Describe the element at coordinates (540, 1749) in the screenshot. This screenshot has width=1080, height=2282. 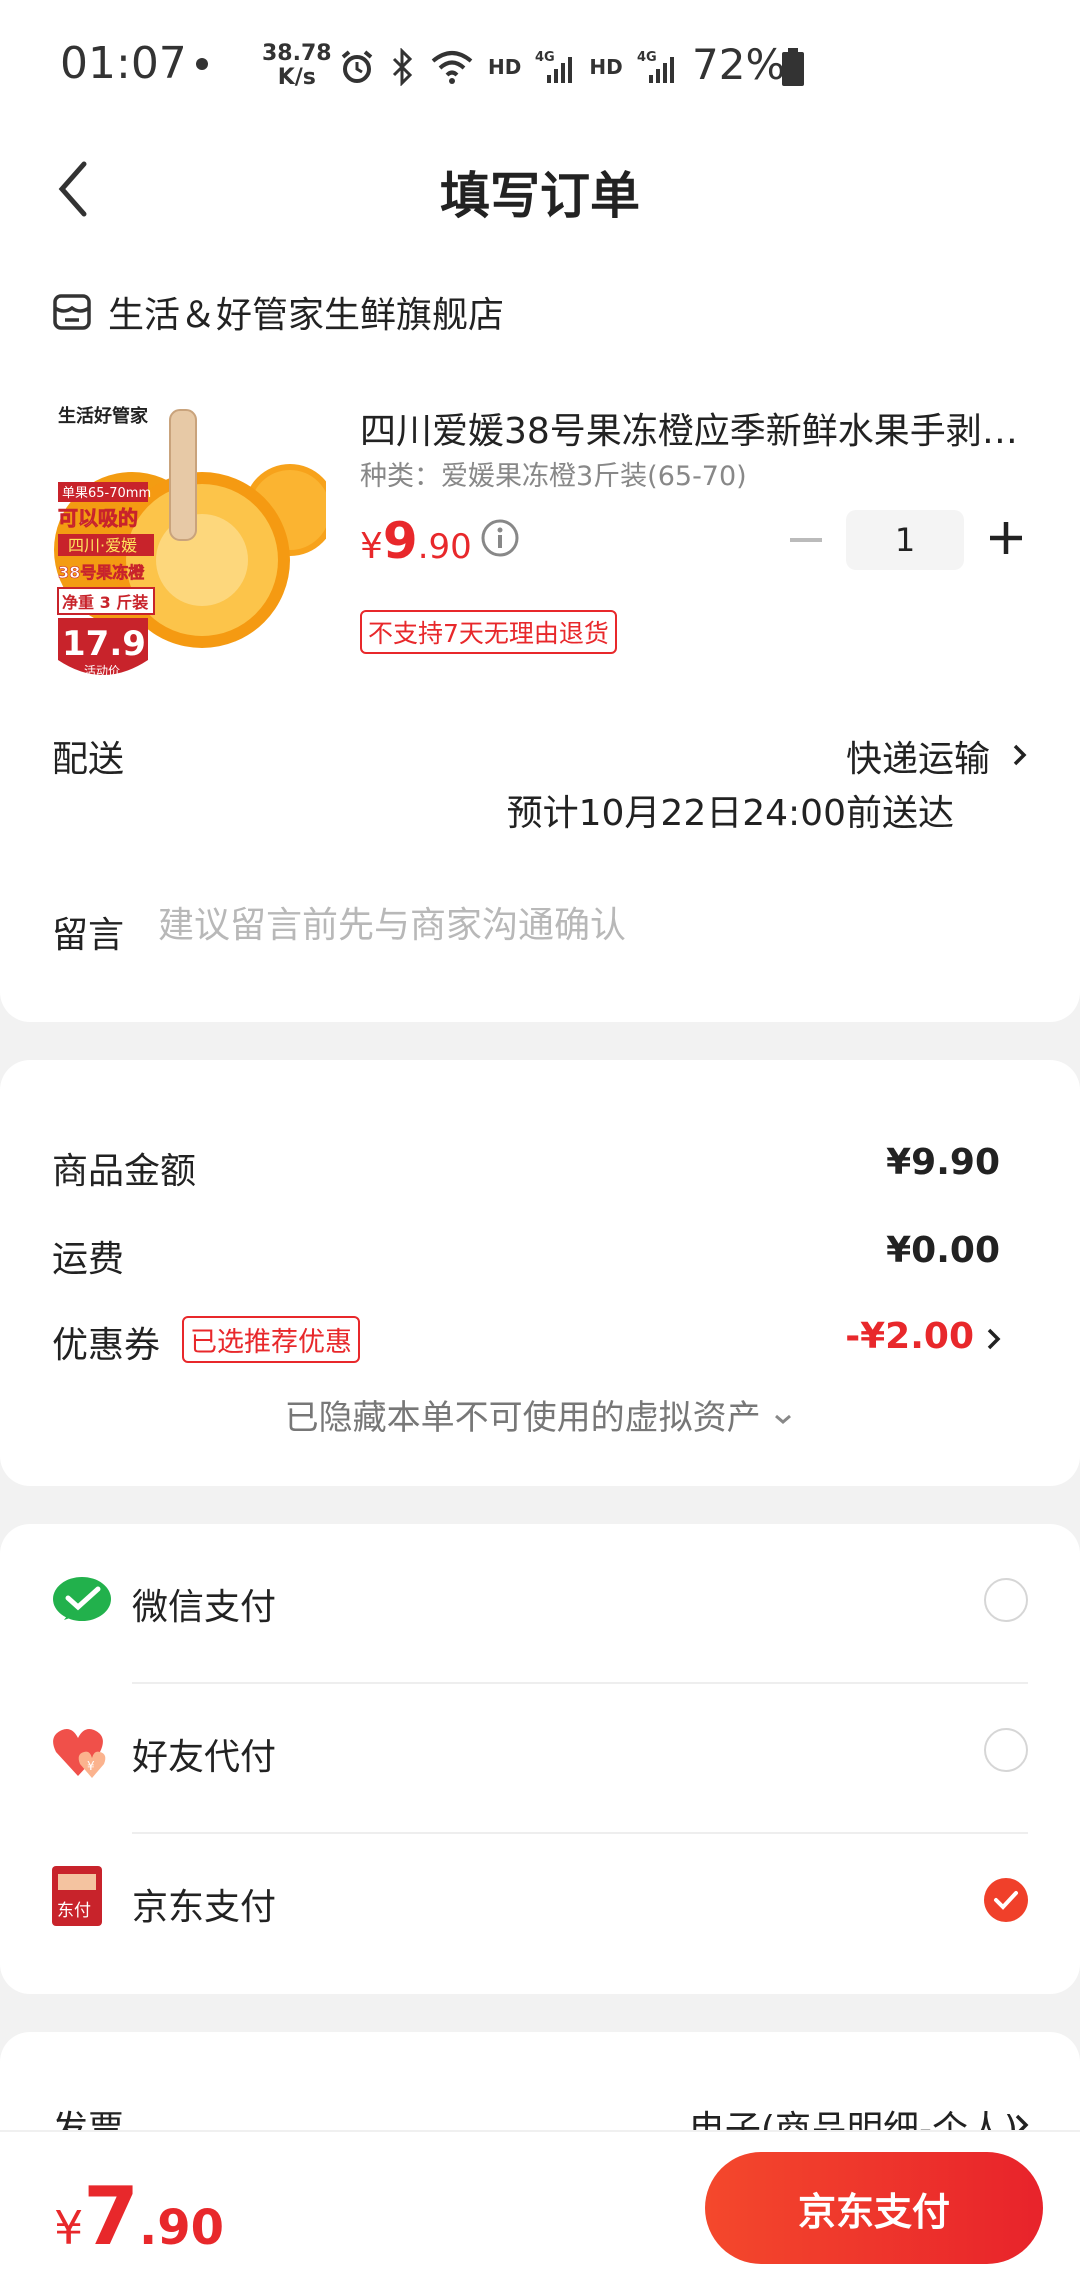
I see `payment-option-friend-pay: ¥ 好友代付` at that location.